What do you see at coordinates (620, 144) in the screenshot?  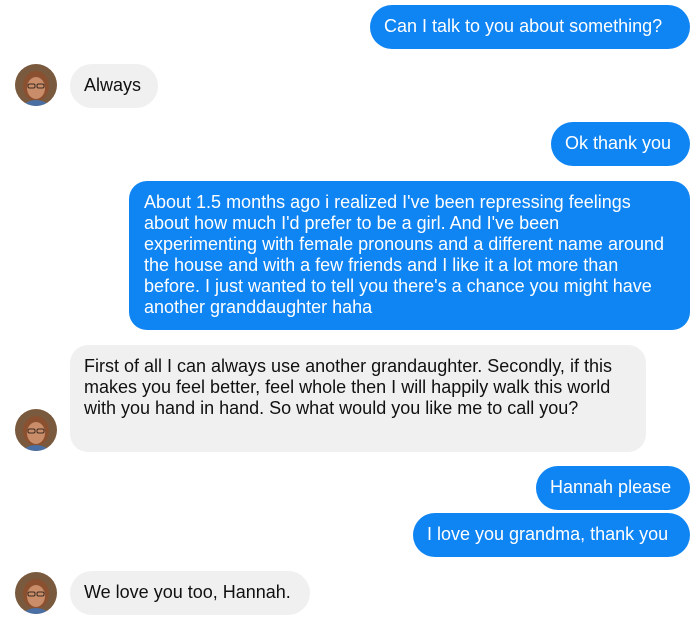 I see `outgoing-message: Ok thank you` at bounding box center [620, 144].